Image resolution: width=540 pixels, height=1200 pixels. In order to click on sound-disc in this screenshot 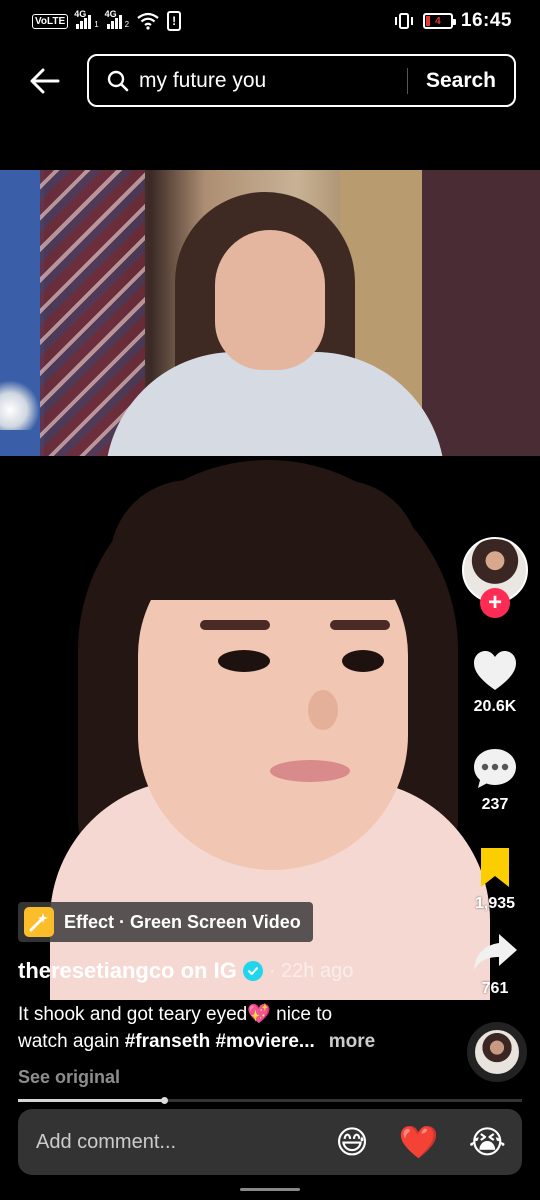, I will do `click(497, 1052)`.